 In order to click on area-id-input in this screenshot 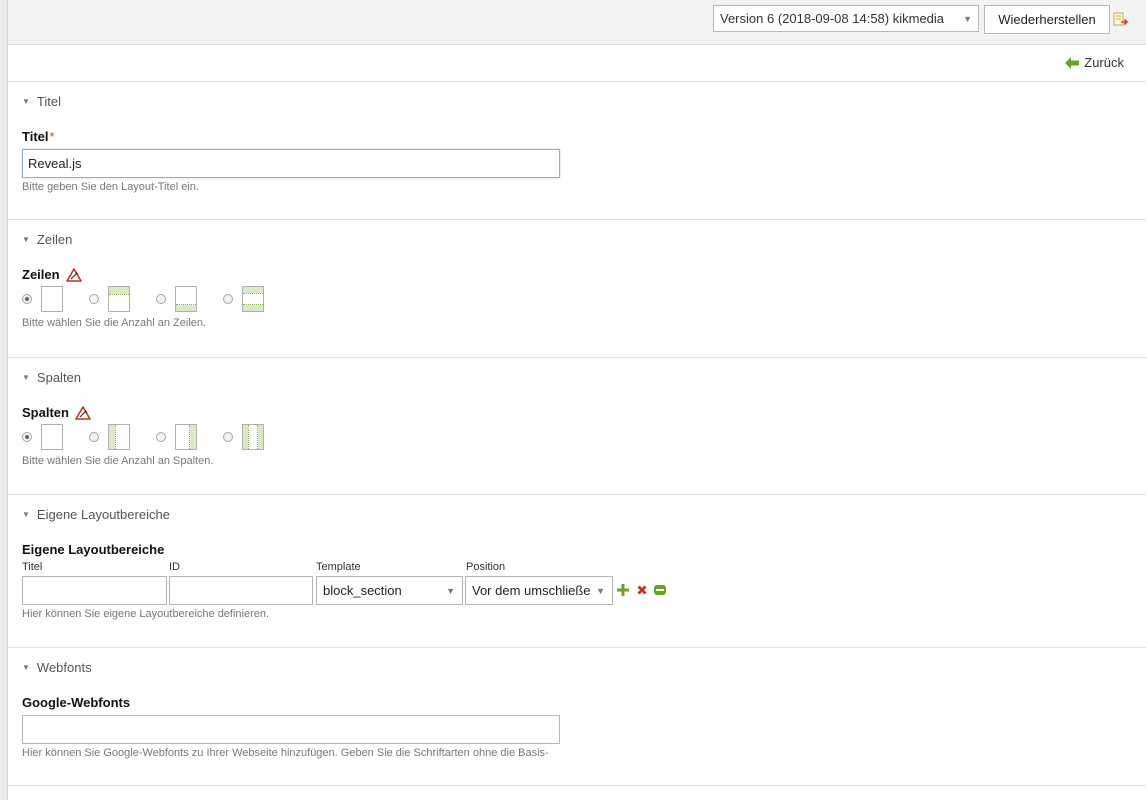, I will do `click(241, 590)`.